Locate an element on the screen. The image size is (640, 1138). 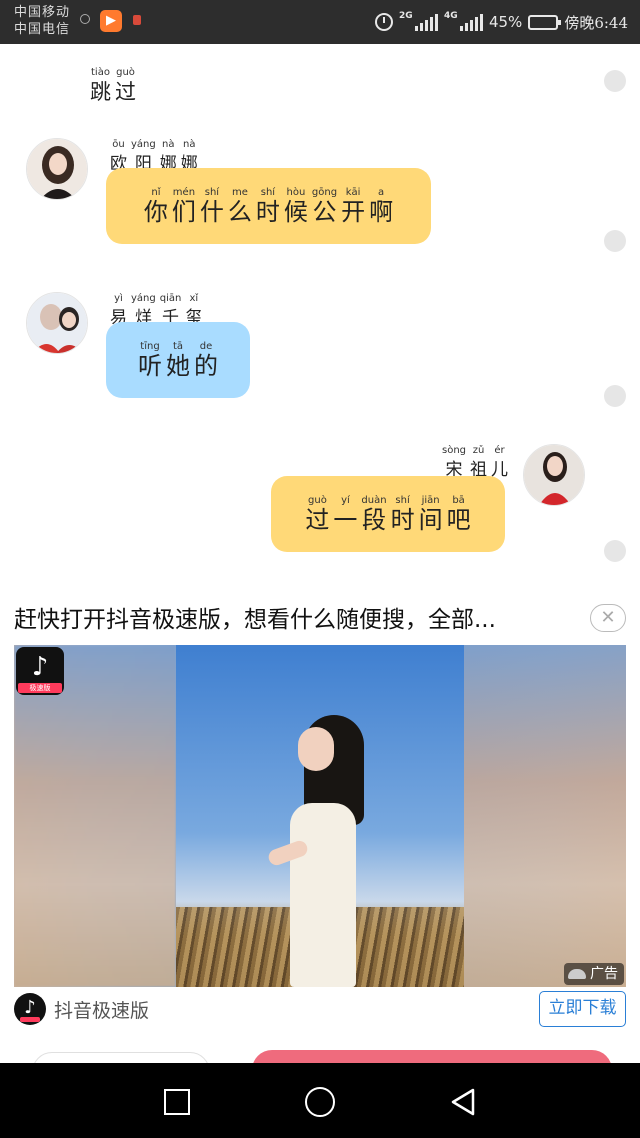
video-app-notification-icon: ▶ is located at coordinates (111, 21).